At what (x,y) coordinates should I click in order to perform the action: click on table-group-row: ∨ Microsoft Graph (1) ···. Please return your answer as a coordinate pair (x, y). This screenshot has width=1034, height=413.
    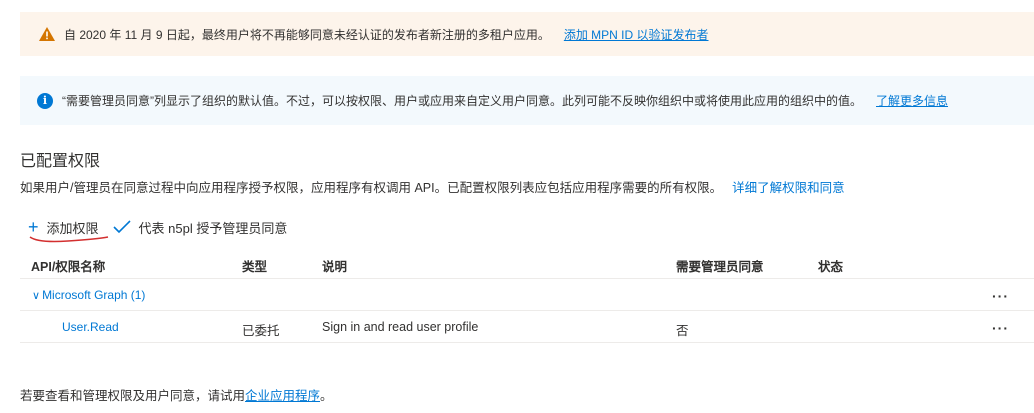
    Looking at the image, I should click on (527, 295).